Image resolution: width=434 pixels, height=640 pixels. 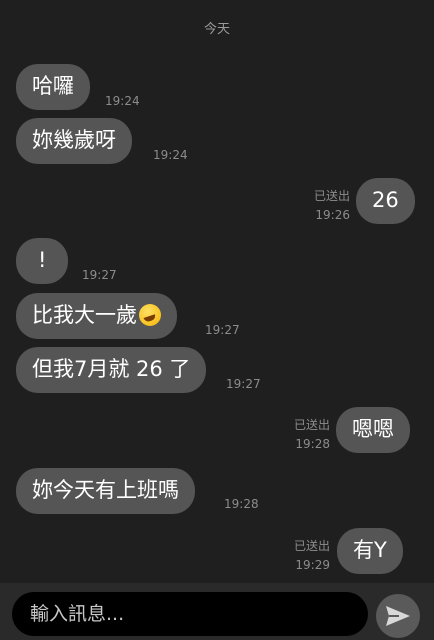 I want to click on outgoing-message-bubble: 26, so click(x=385, y=201).